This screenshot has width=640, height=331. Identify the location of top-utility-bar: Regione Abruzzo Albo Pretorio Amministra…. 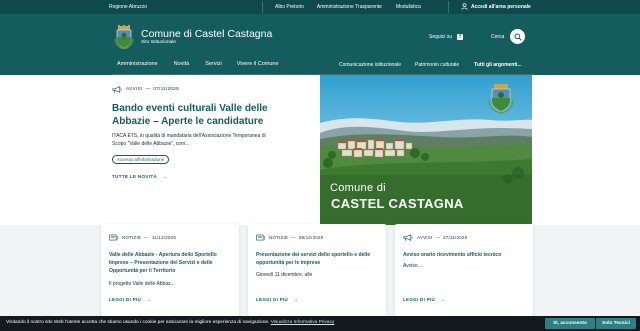
(320, 7).